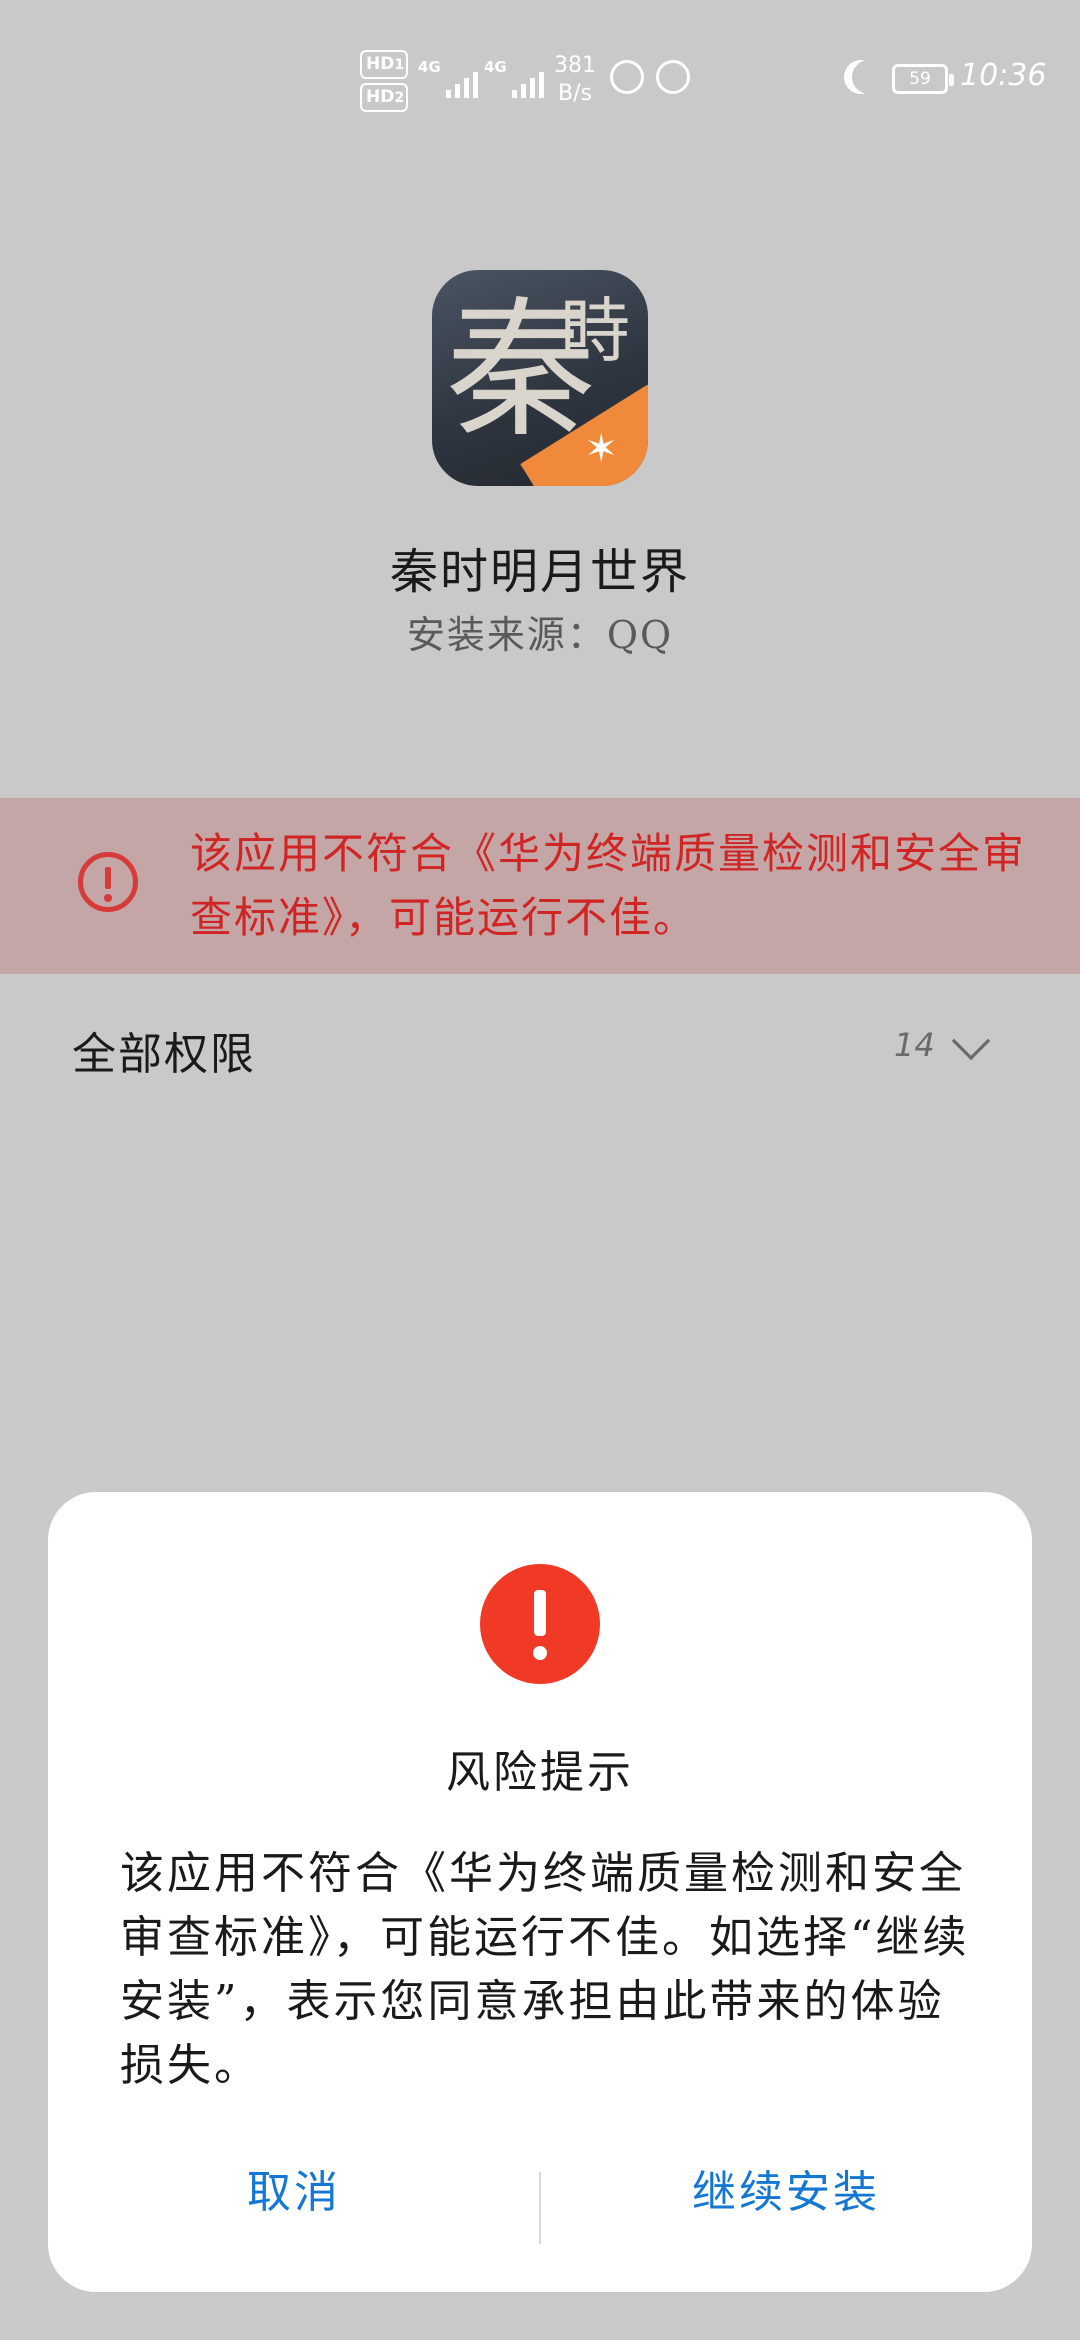 The width and height of the screenshot is (1080, 2340). What do you see at coordinates (971, 1041) in the screenshot?
I see `chevron-down-icon` at bounding box center [971, 1041].